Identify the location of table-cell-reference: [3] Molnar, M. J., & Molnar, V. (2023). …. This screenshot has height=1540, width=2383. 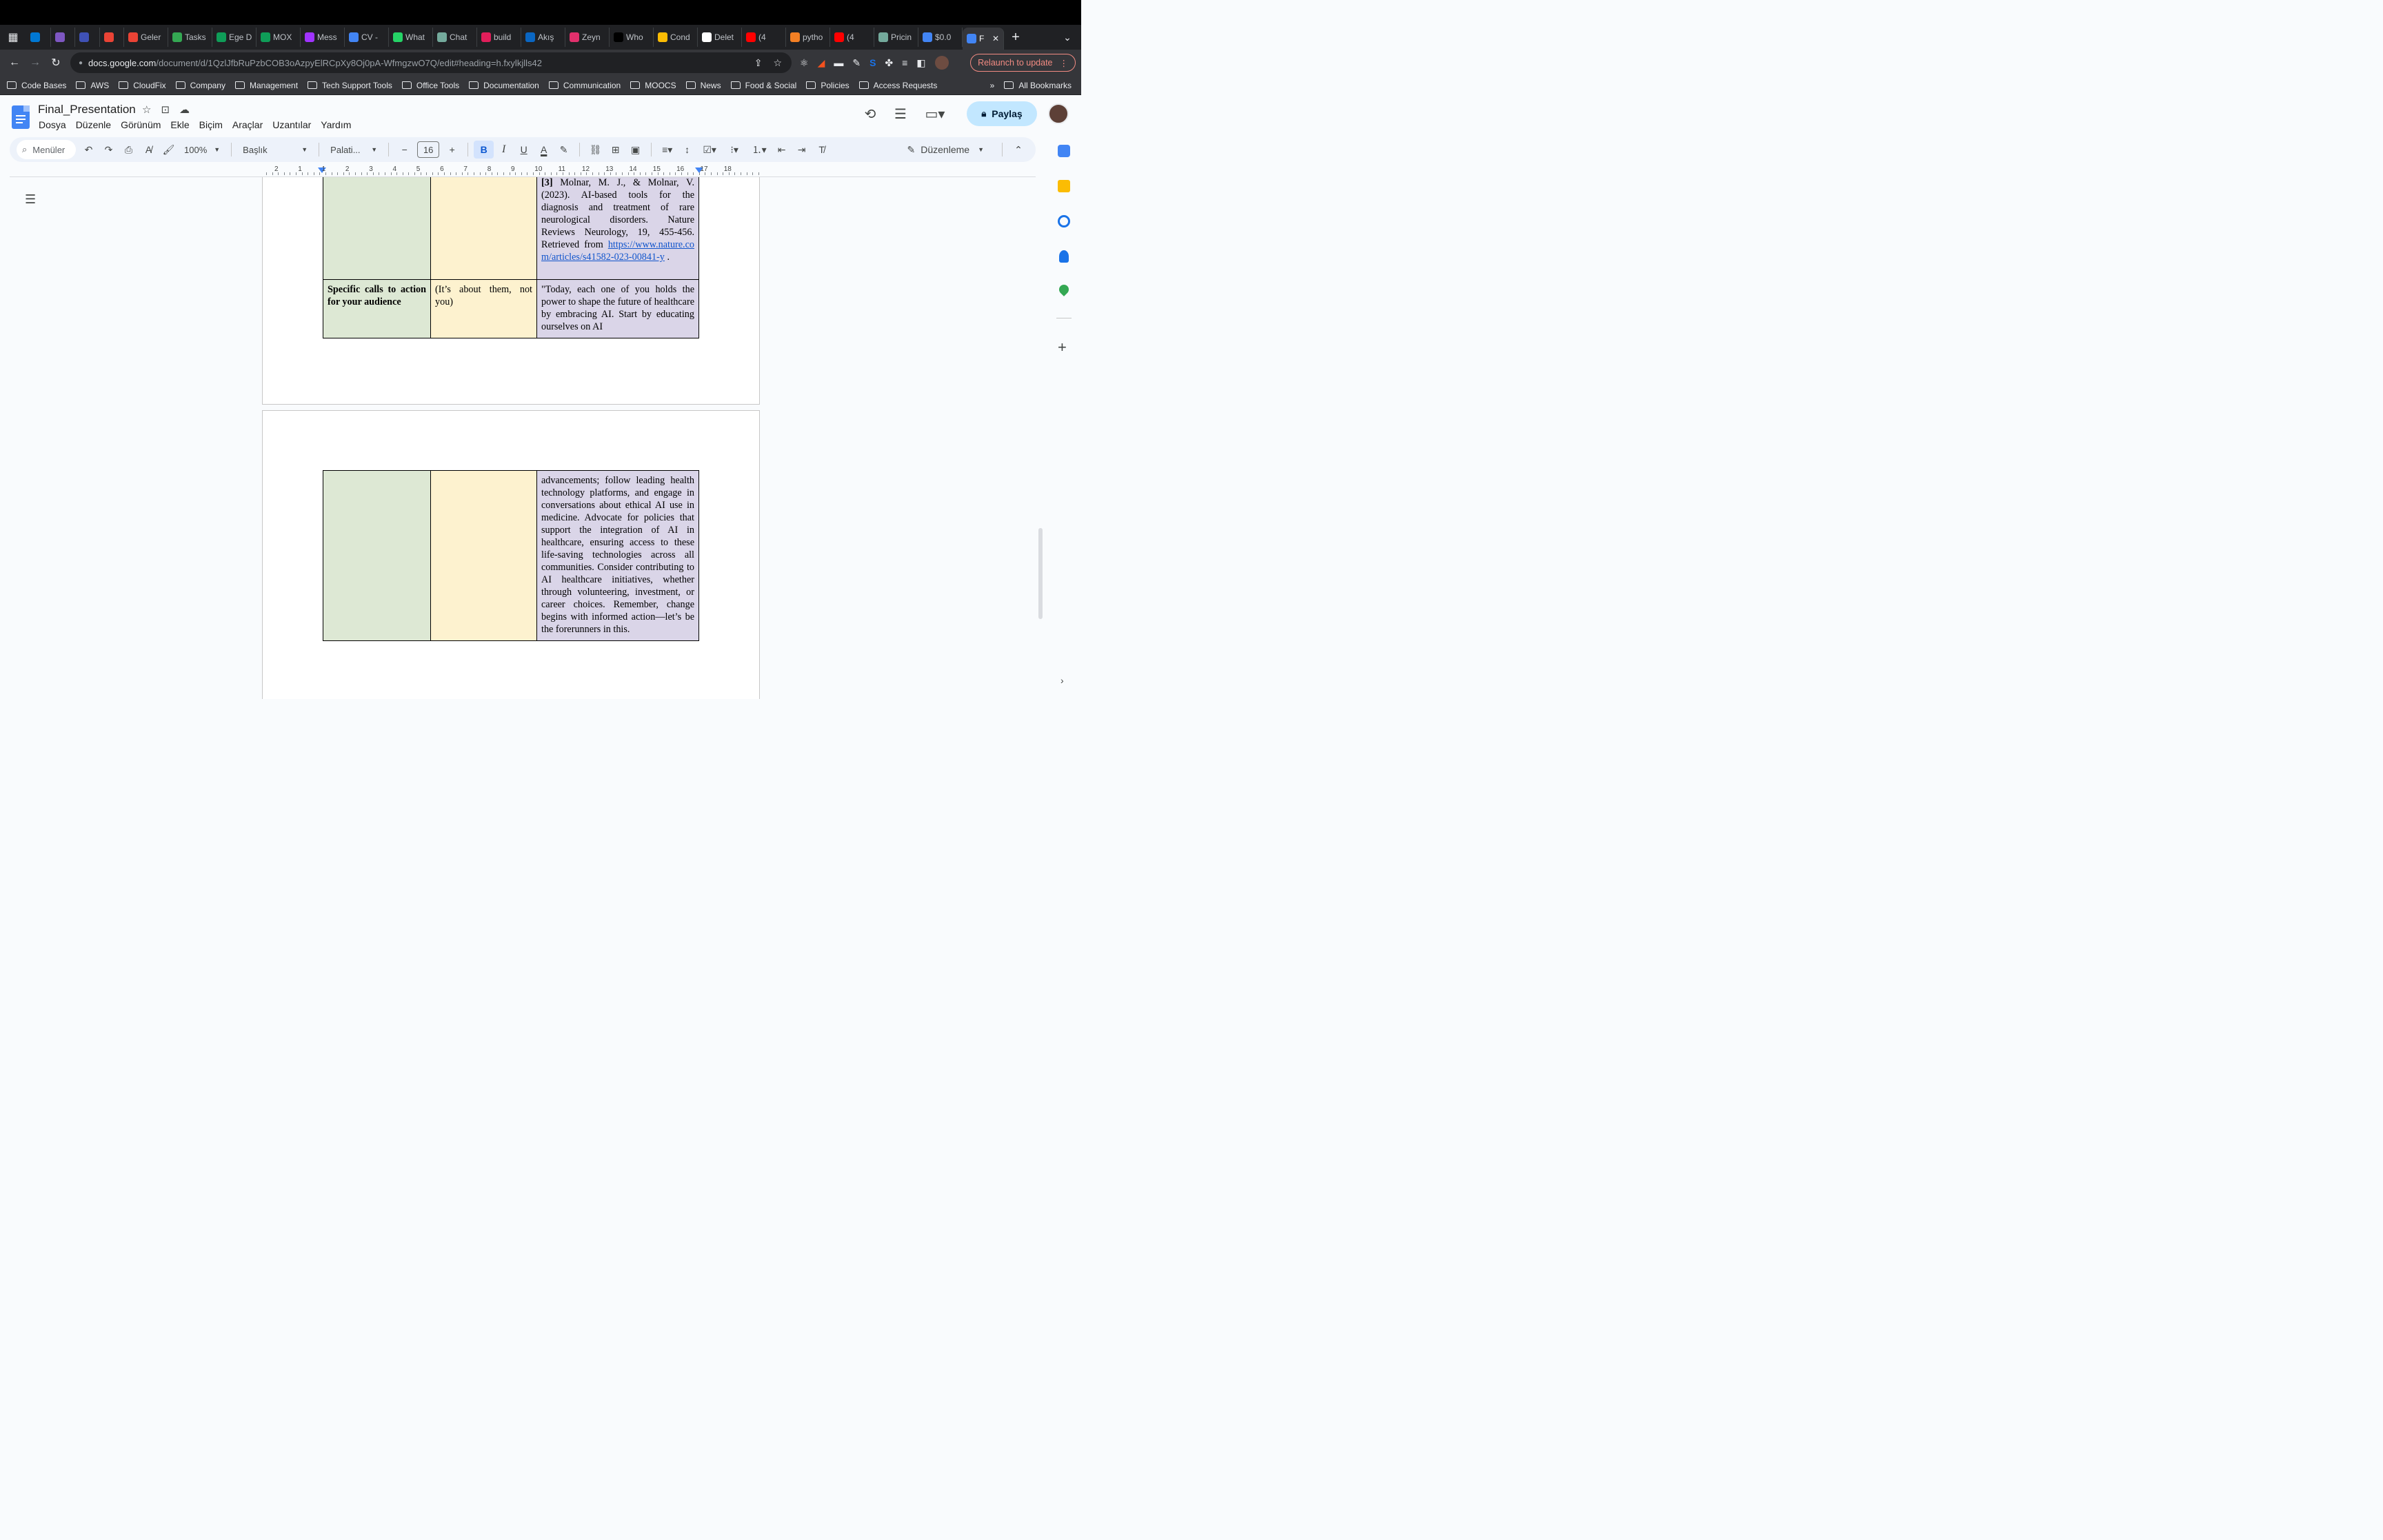
(617, 229).